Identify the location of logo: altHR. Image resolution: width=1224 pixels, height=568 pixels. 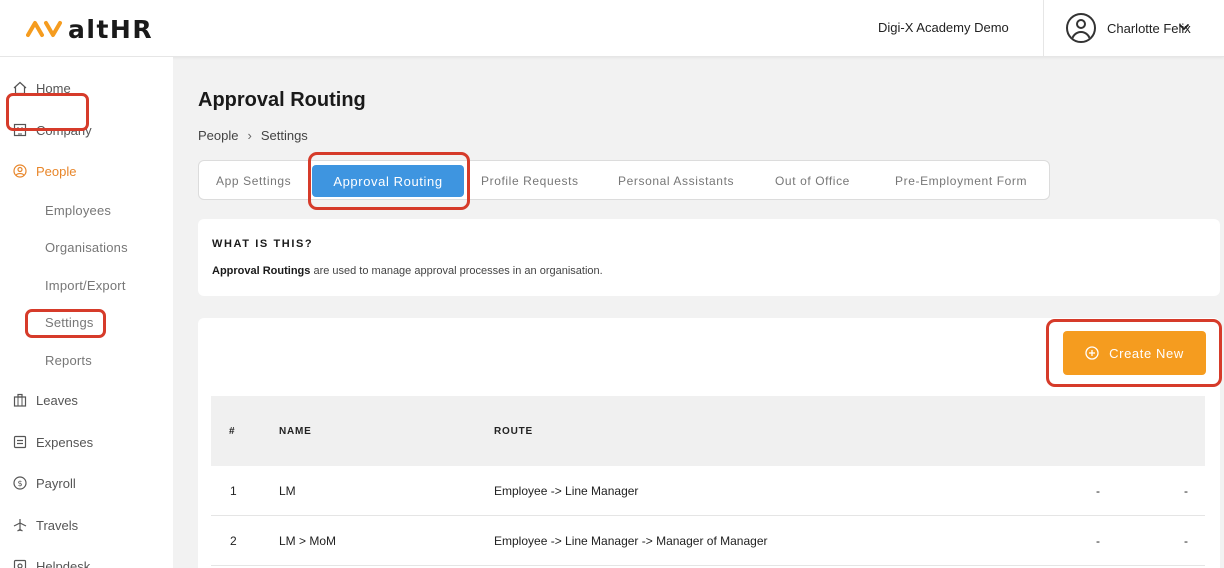
(89, 29).